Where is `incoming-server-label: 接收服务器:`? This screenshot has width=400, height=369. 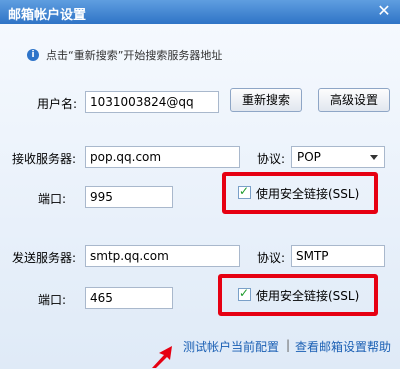
incoming-server-label: 接收服务器: is located at coordinates (44, 159).